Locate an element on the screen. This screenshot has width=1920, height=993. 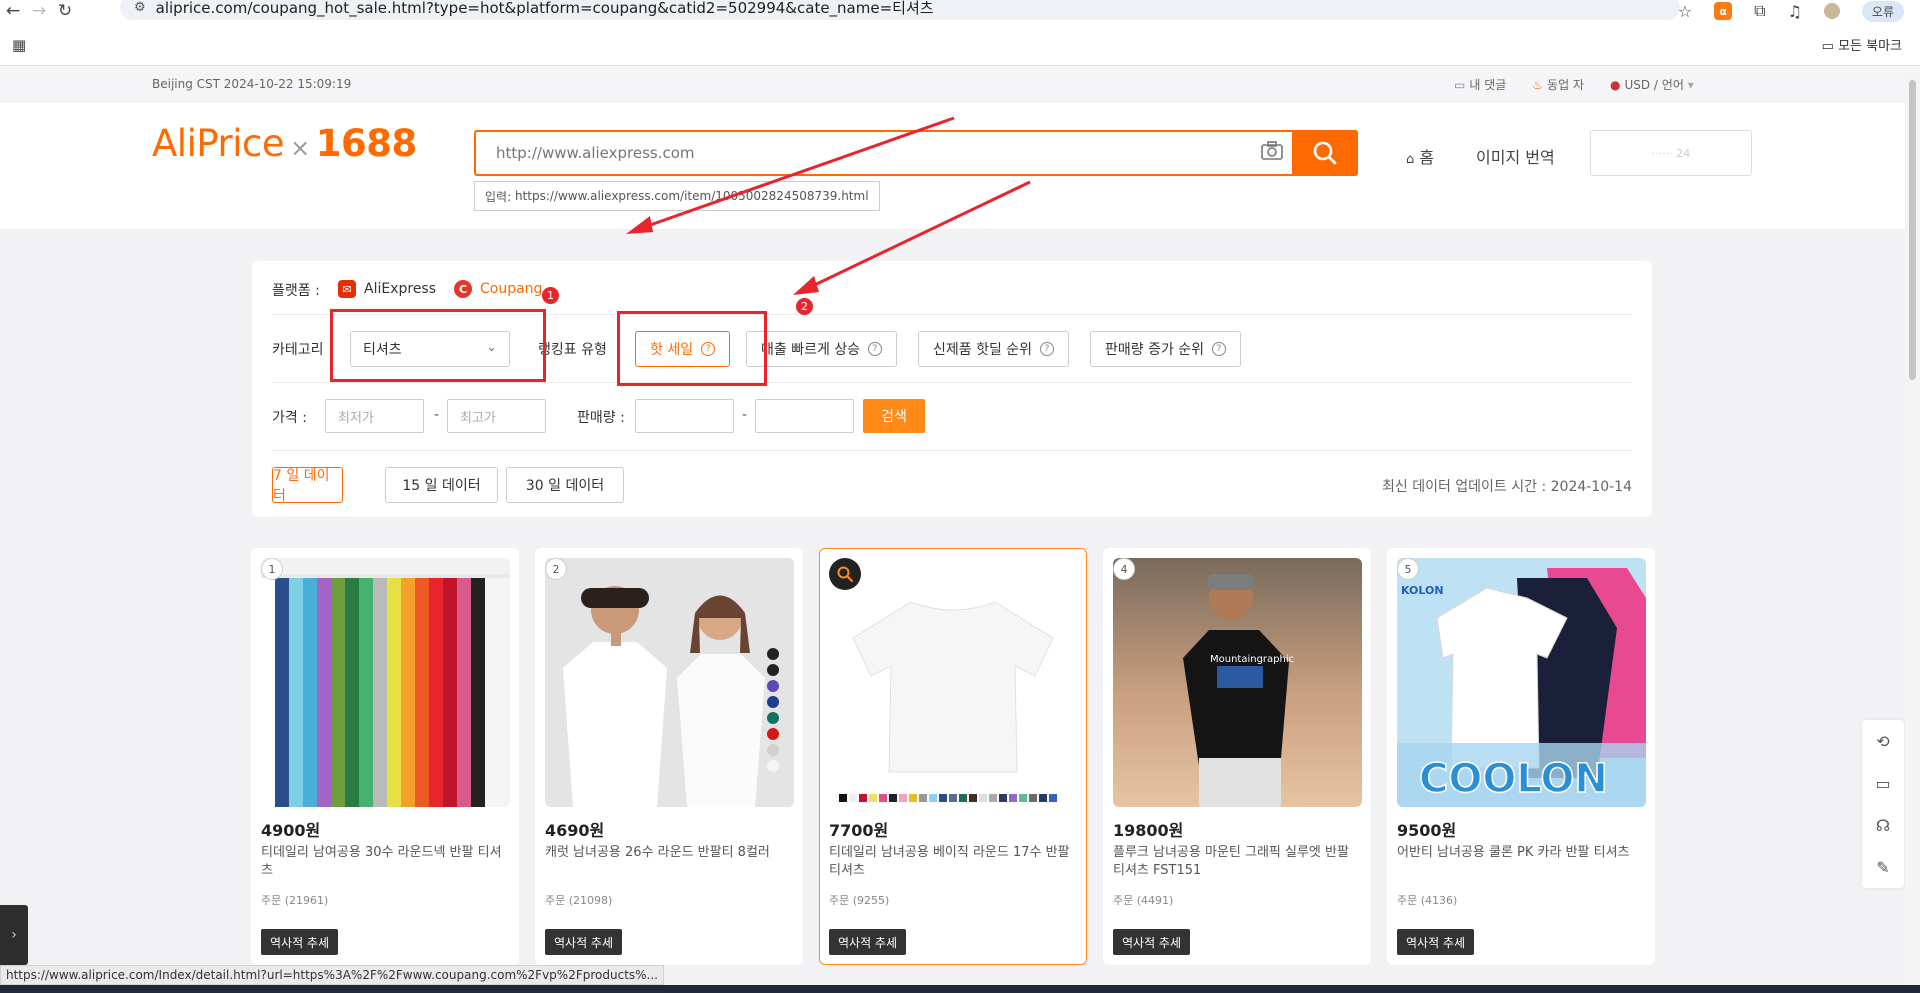
nav-home-link: ⌂ 홈 is located at coordinates (1420, 156).